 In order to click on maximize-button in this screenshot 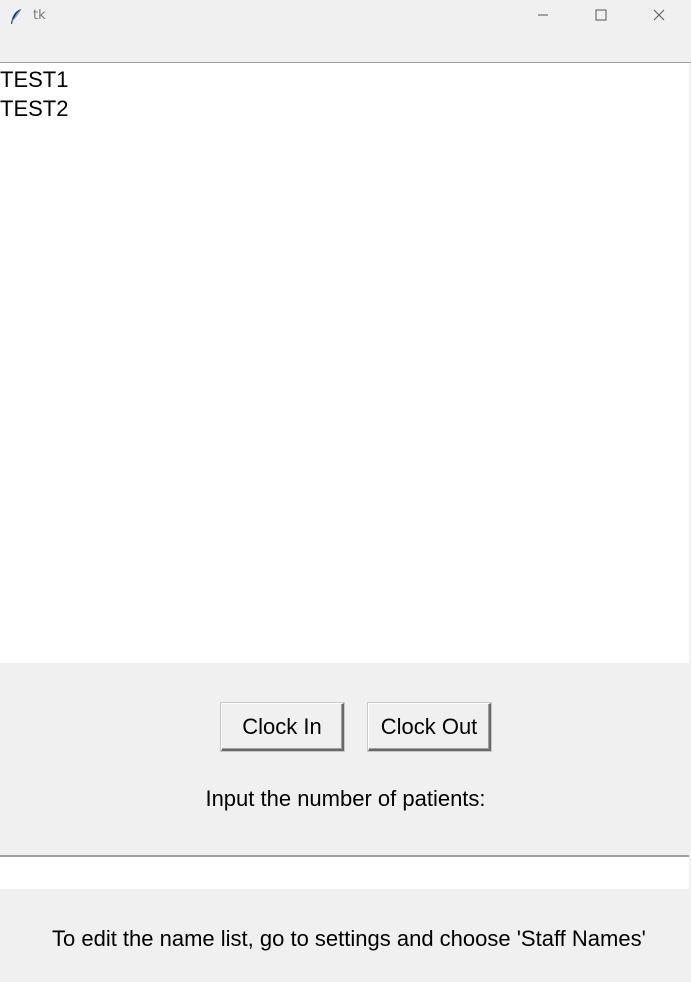, I will do `click(601, 17)`.